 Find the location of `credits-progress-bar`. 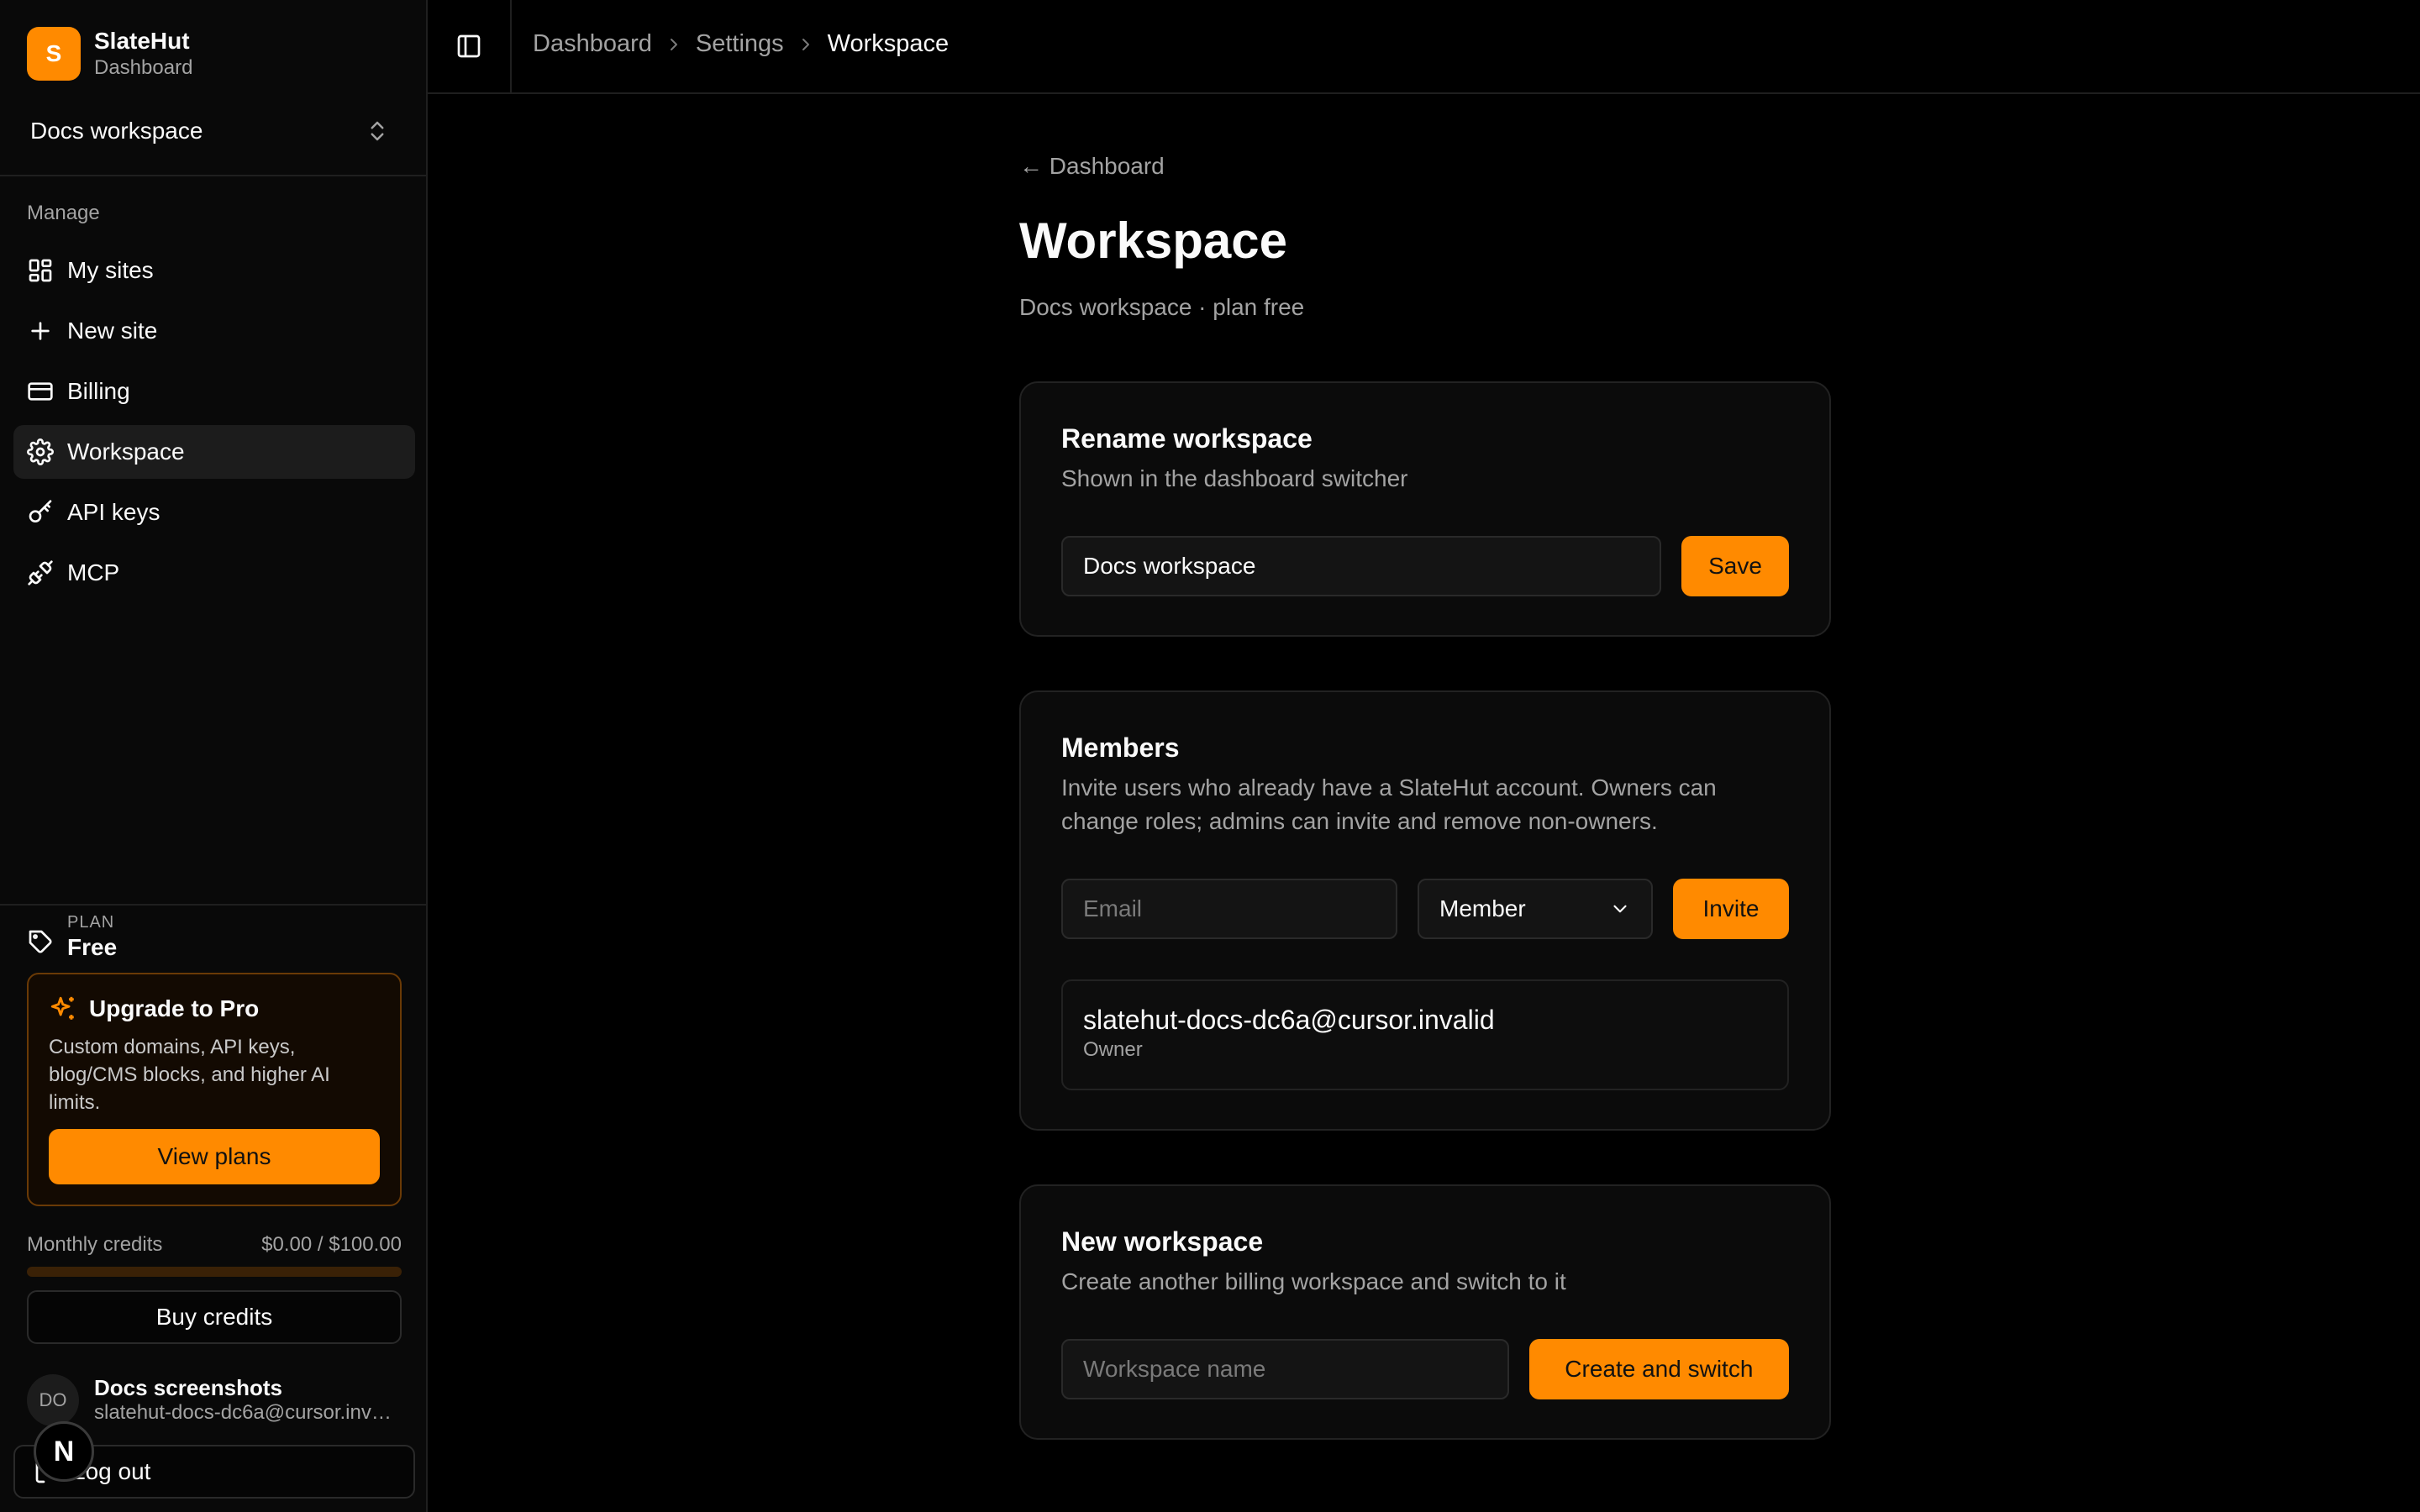

credits-progress-bar is located at coordinates (214, 1272).